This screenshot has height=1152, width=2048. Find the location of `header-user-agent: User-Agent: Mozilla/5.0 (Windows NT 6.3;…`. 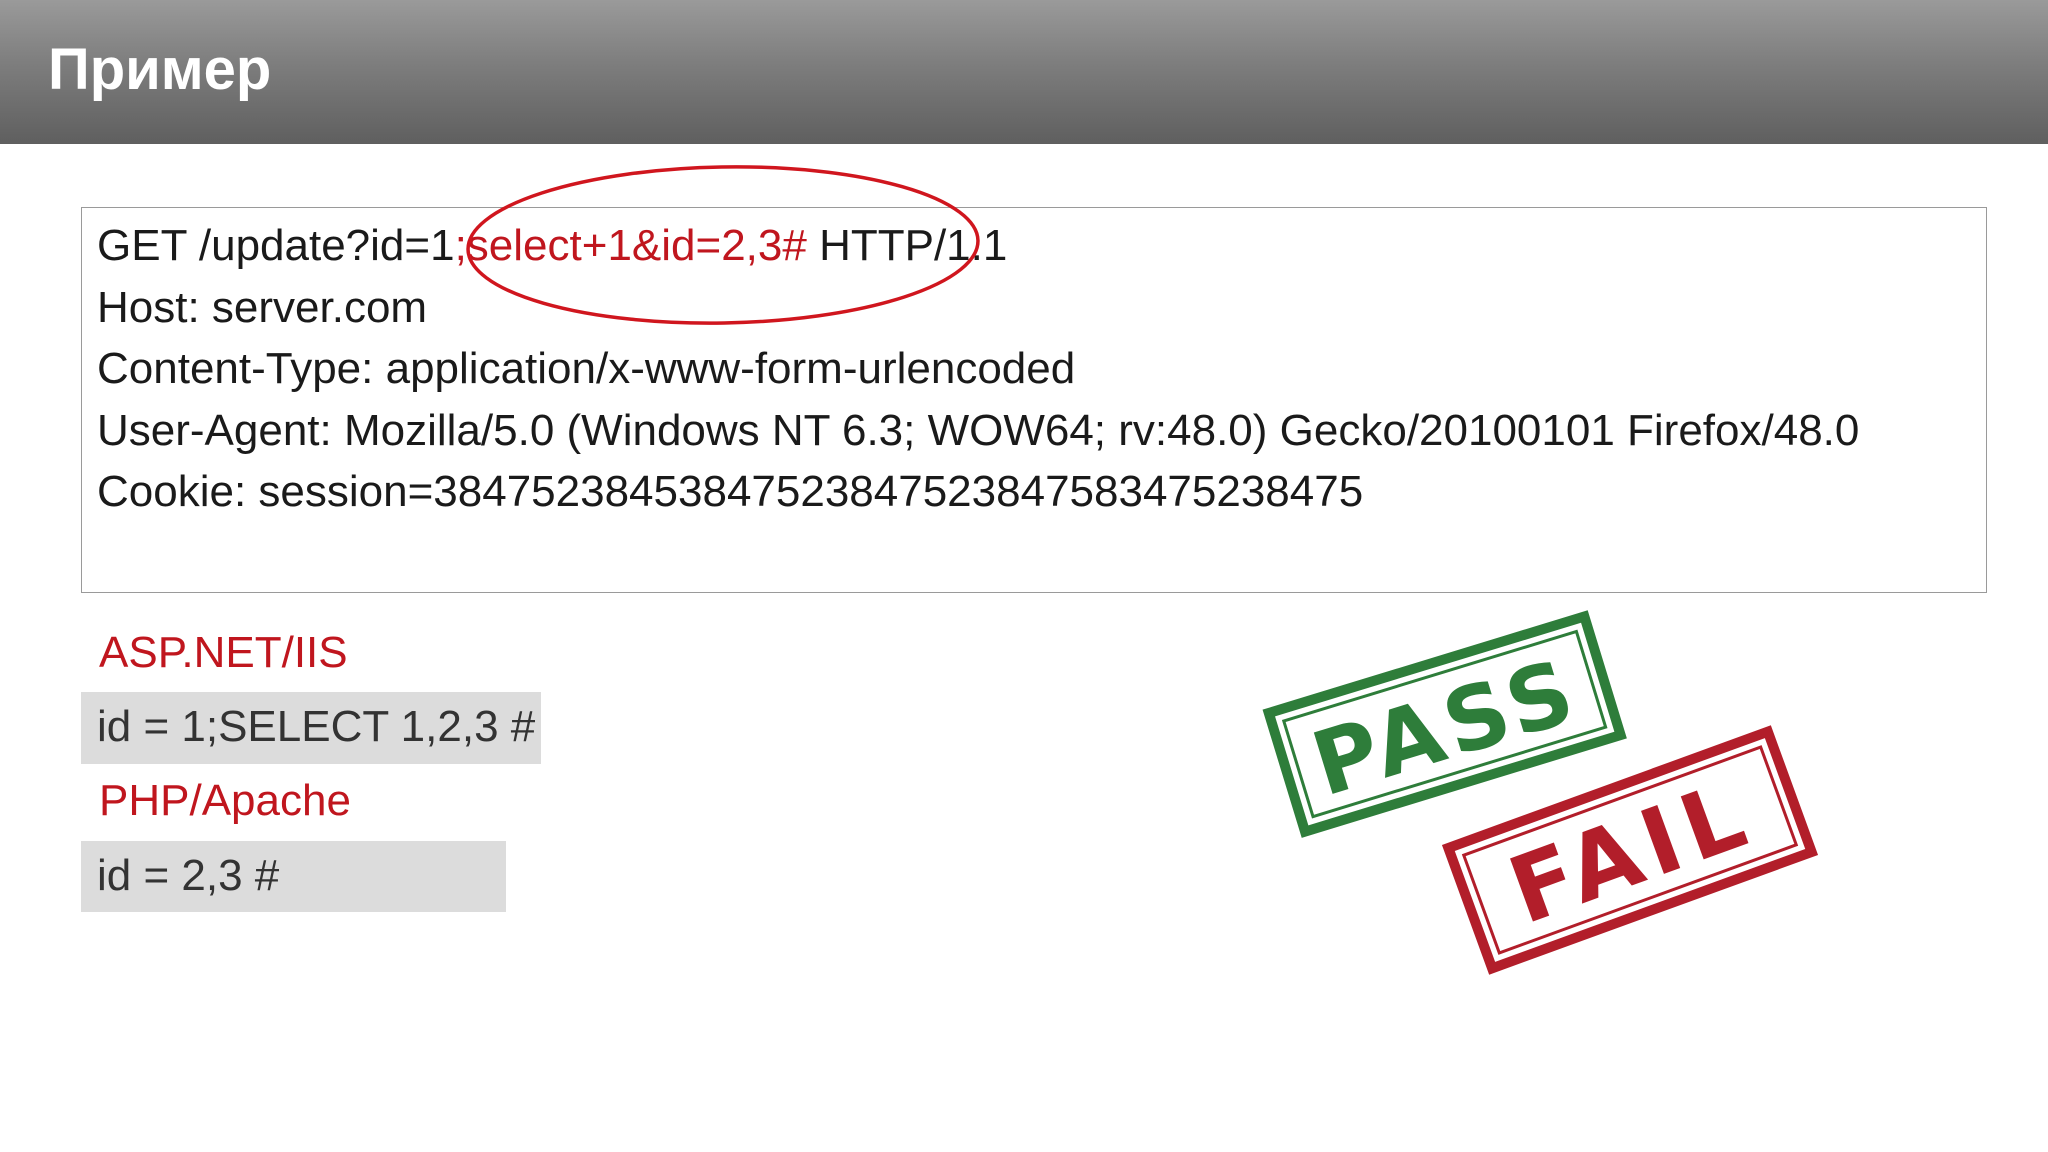

header-user-agent: User-Agent: Mozilla/5.0 (Windows NT 6.3;… is located at coordinates (978, 430).